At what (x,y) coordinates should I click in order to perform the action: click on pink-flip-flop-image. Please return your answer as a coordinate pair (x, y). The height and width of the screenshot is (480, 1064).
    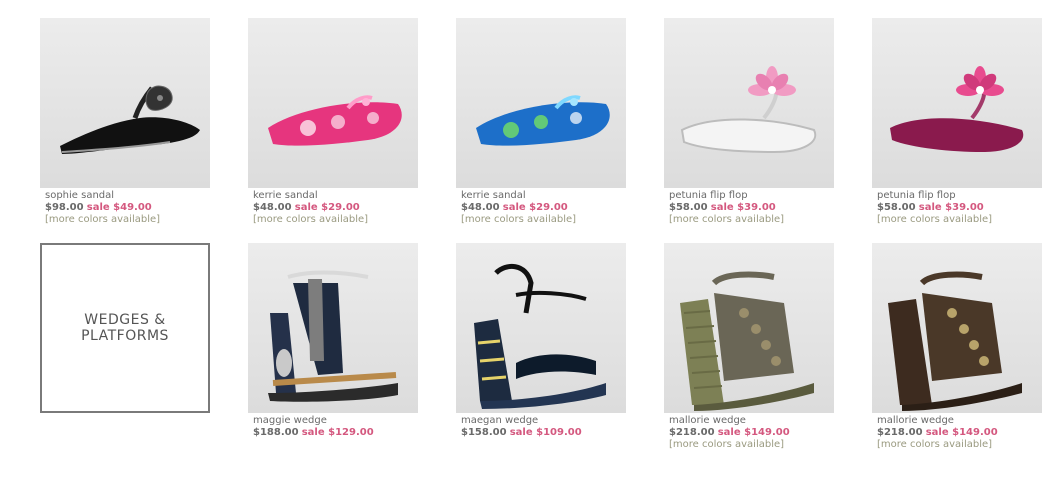
    Looking at the image, I should click on (335, 120).